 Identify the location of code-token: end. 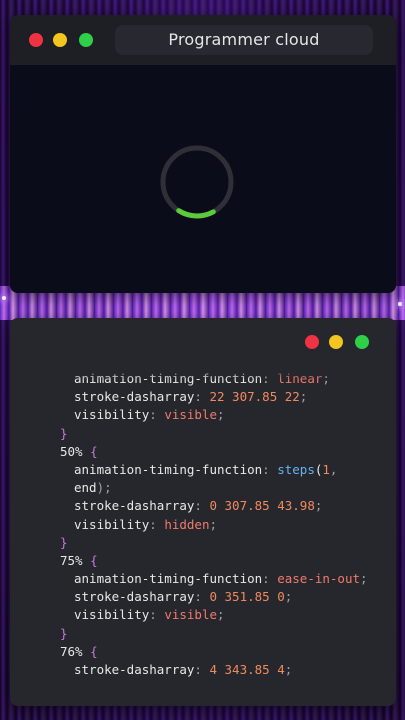
(85, 488).